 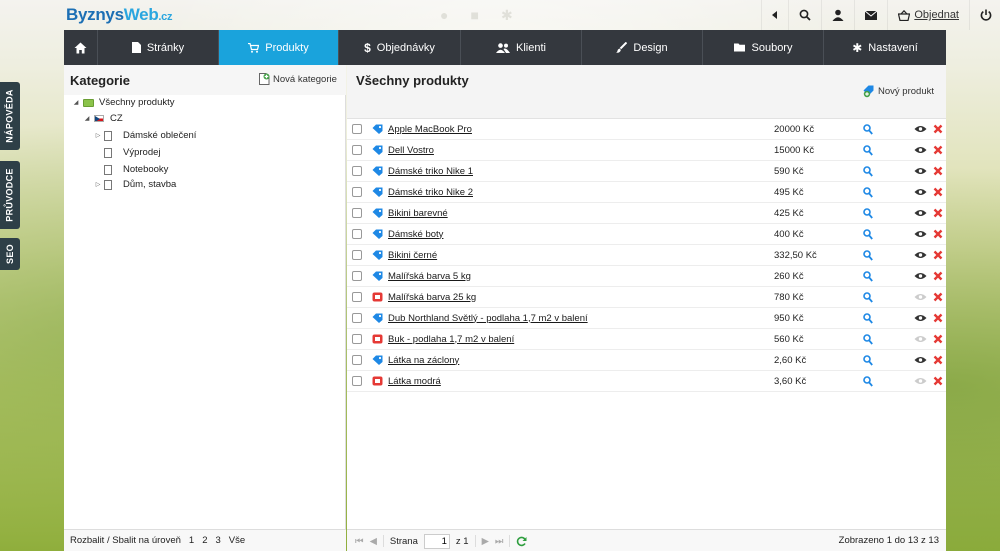 What do you see at coordinates (646, 171) in the screenshot?
I see `table-row: Dámské triko Nike 1 590 Kč` at bounding box center [646, 171].